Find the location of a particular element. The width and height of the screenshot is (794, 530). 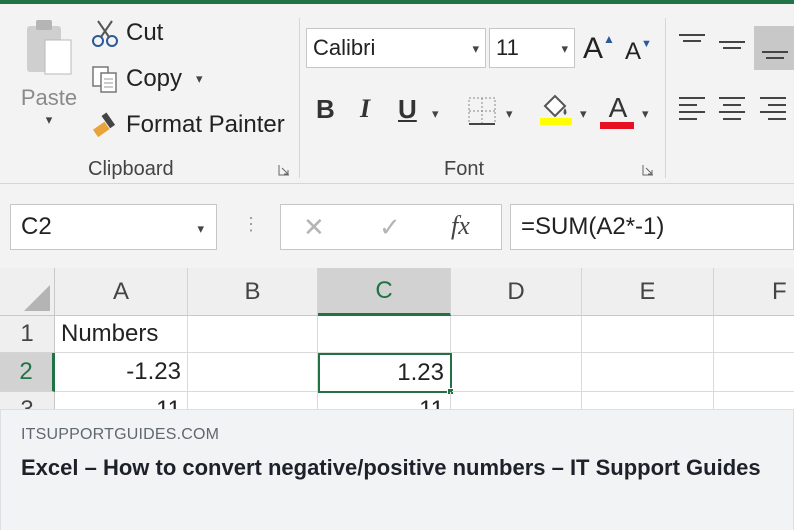

cell-e3 is located at coordinates (648, 400).